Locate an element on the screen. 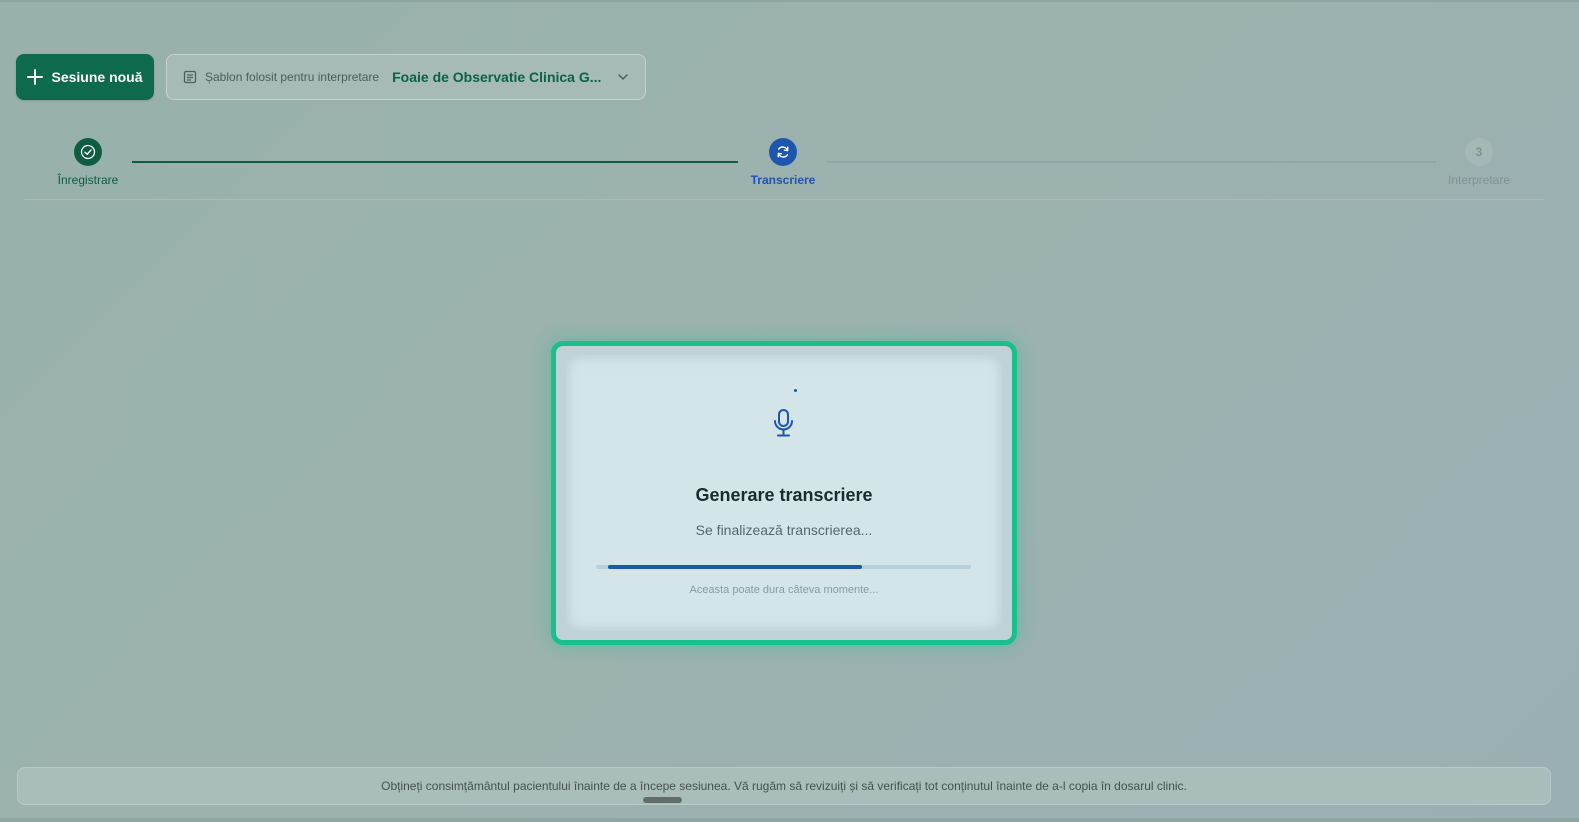 This screenshot has height=822, width=1579. step-interpretation-indicator: 3 is located at coordinates (1479, 152).